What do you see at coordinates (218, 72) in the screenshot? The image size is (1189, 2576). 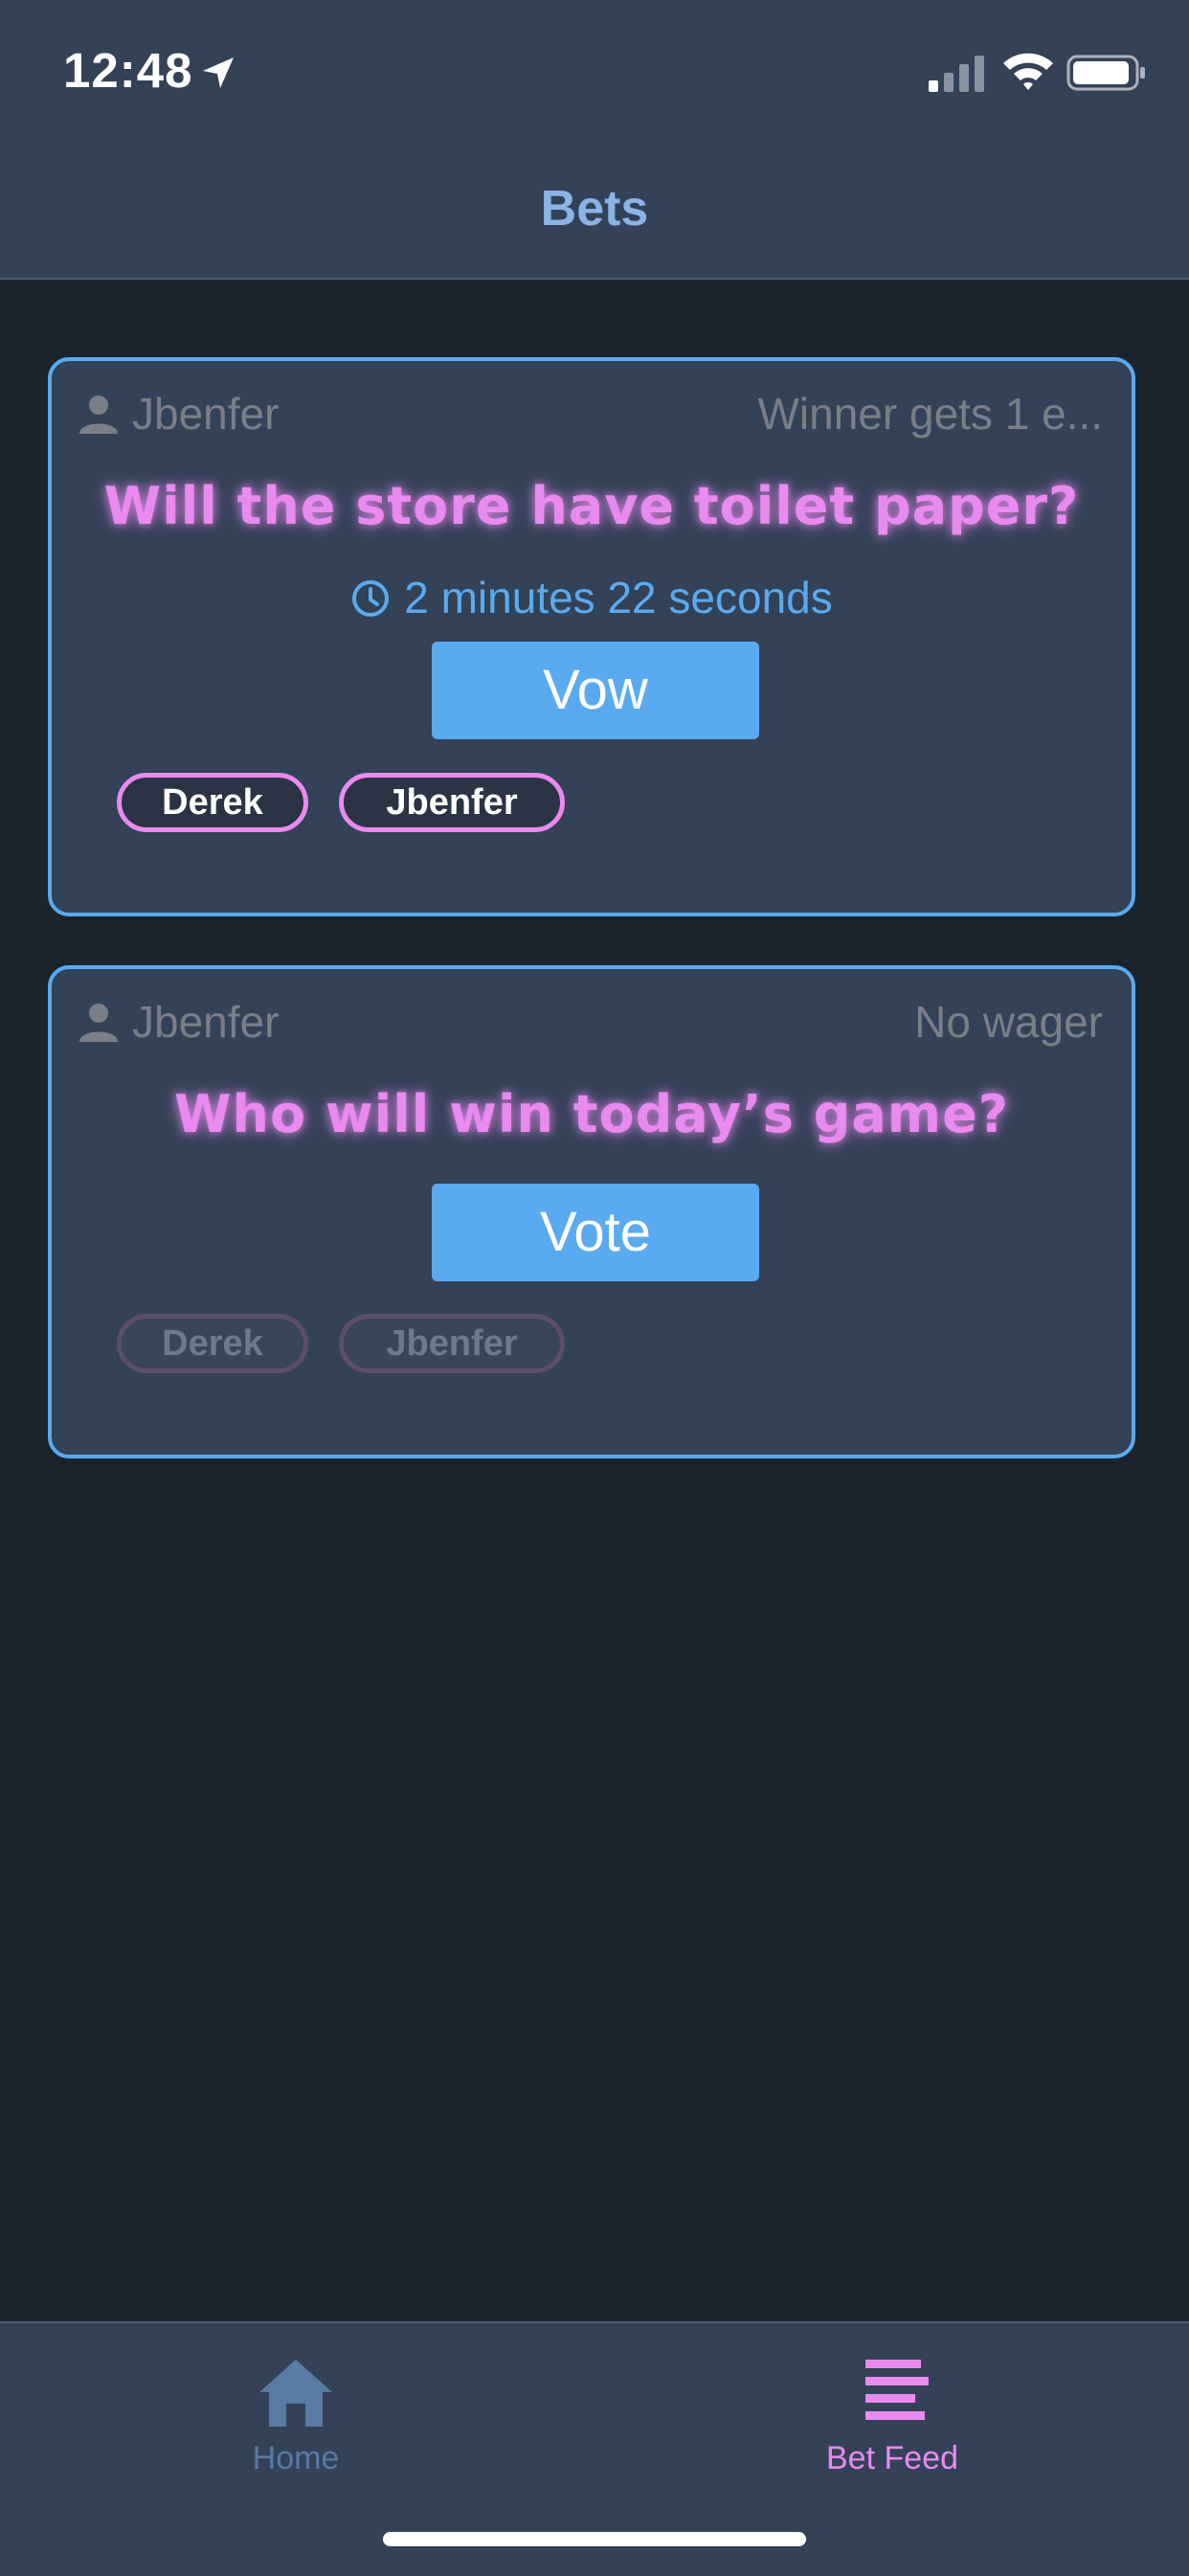 I see `location-arrow-icon` at bounding box center [218, 72].